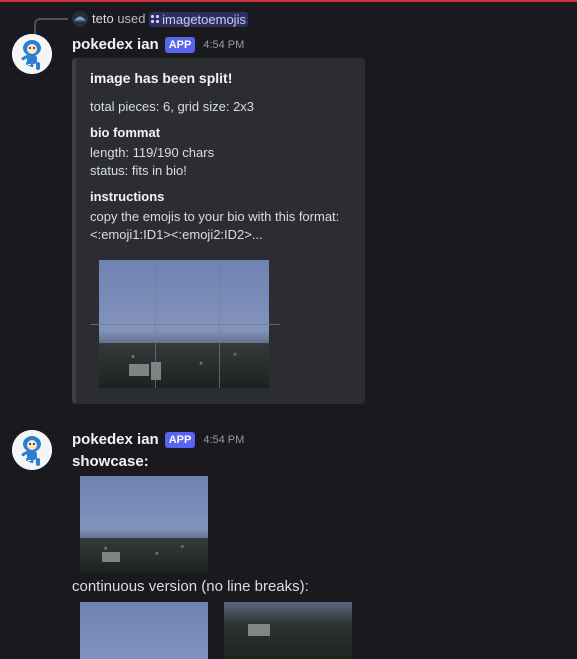 The image size is (577, 659). I want to click on bio-format-heading: bio fommat, so click(125, 132).